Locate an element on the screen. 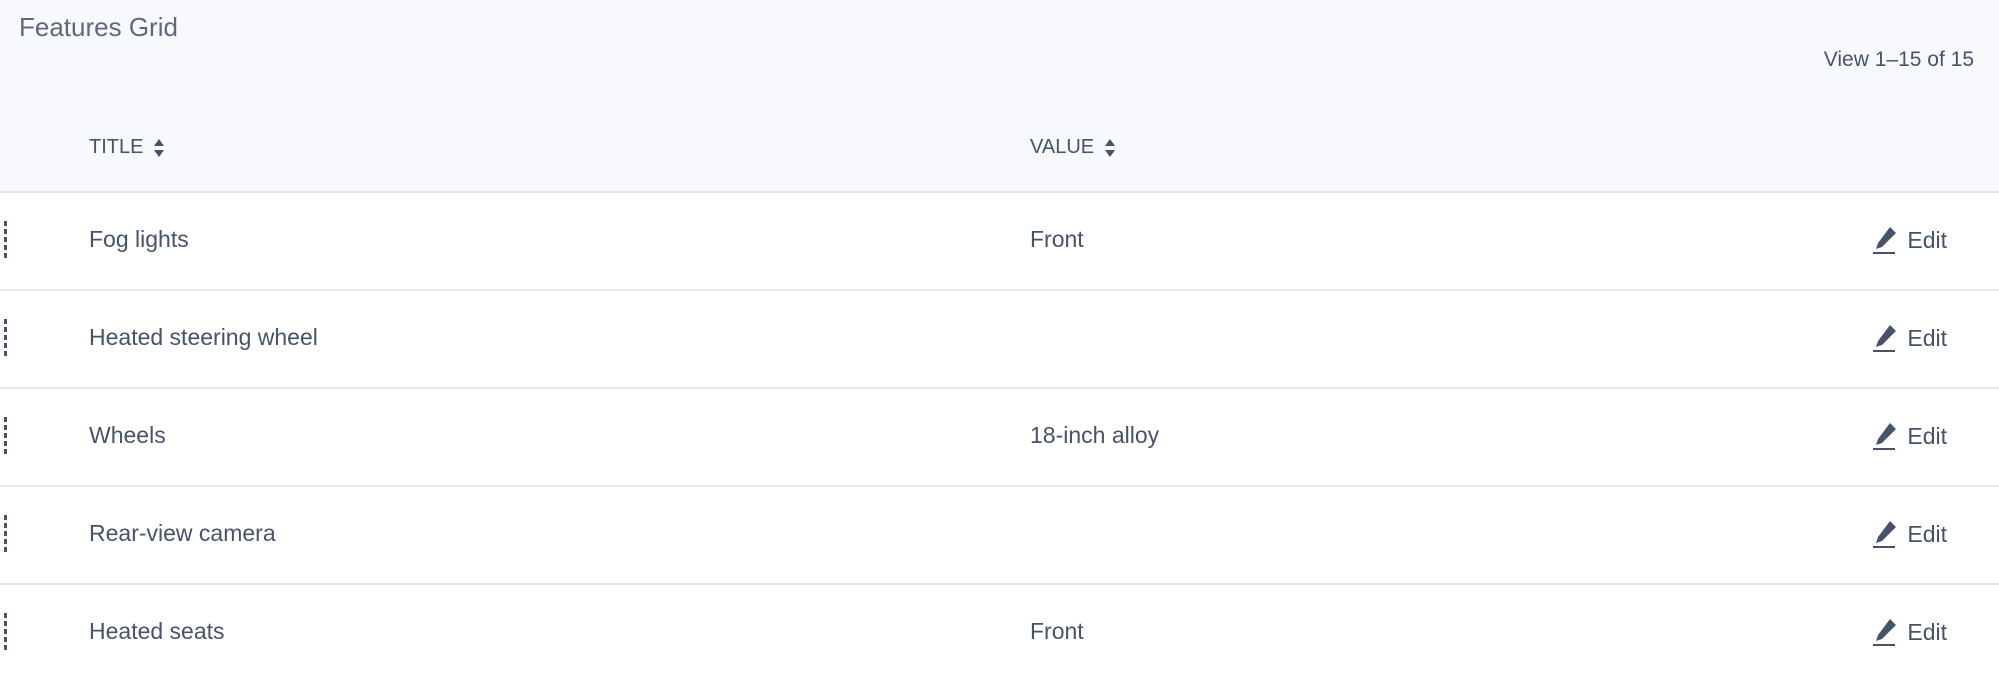 The width and height of the screenshot is (1999, 681). row-title: Rear-view camera is located at coordinates (182, 533).